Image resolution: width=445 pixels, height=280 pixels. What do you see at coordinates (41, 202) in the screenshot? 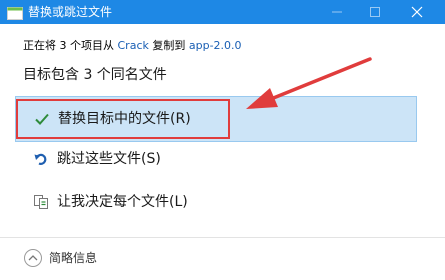
I see `compare-files-icon` at bounding box center [41, 202].